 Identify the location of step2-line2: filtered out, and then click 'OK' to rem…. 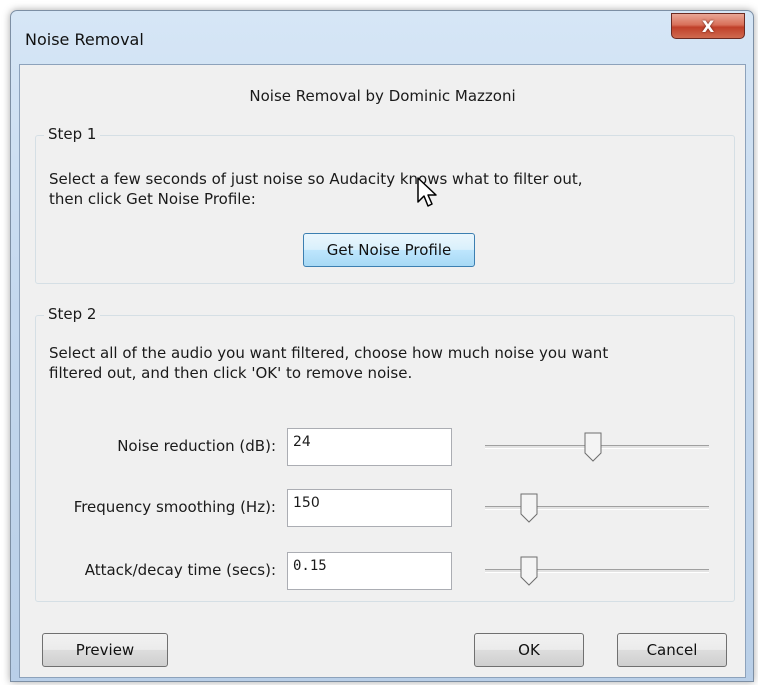
(231, 373).